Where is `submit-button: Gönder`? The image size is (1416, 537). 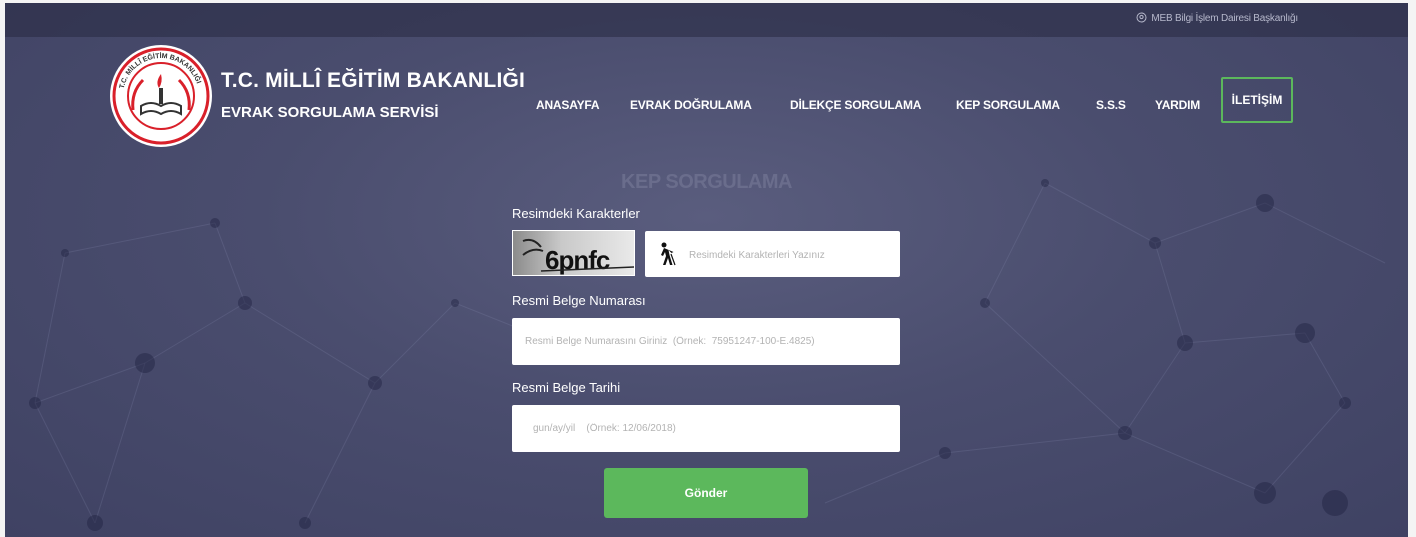
submit-button: Gönder is located at coordinates (706, 493).